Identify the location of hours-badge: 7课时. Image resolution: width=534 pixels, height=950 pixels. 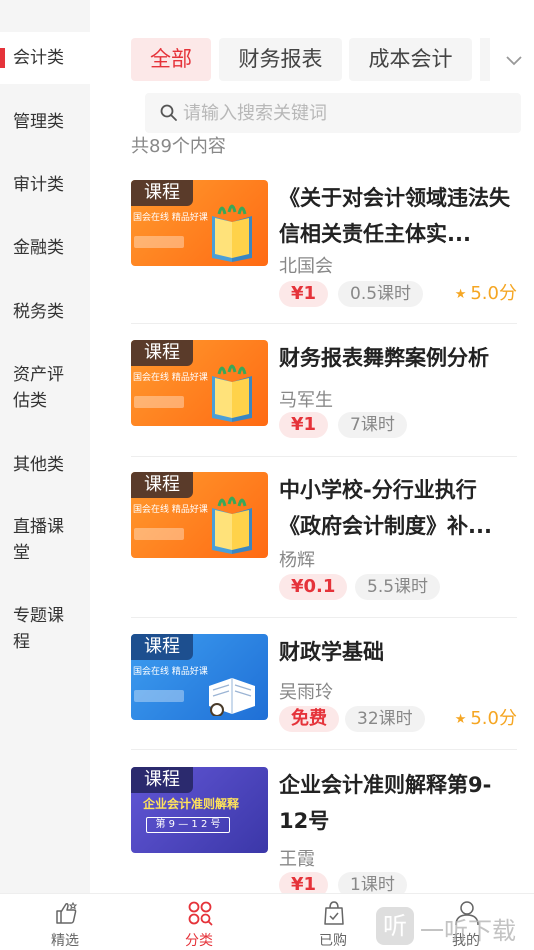
(372, 425).